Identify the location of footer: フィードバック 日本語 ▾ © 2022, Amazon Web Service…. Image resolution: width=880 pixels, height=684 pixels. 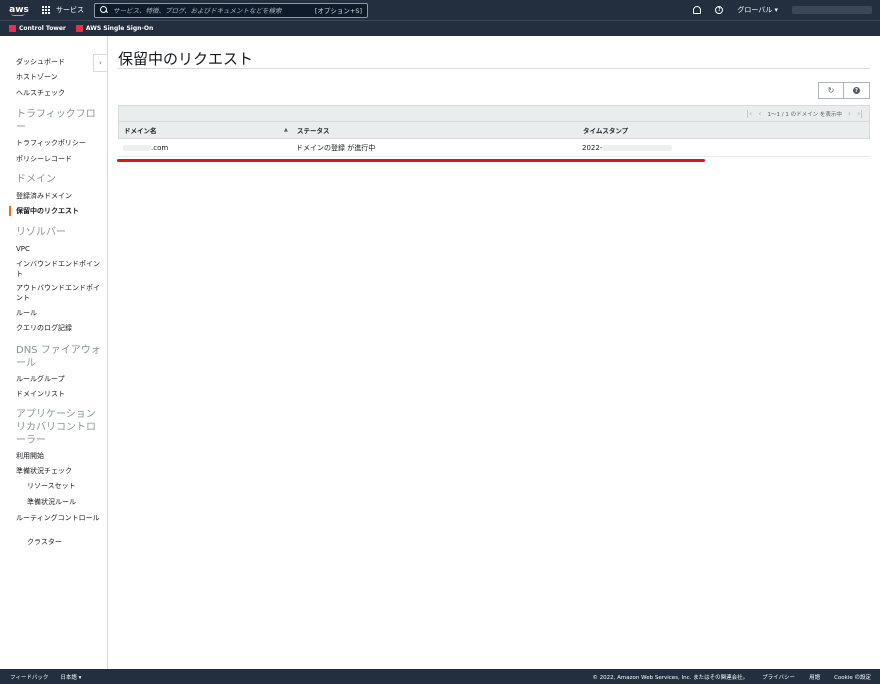
(440, 676).